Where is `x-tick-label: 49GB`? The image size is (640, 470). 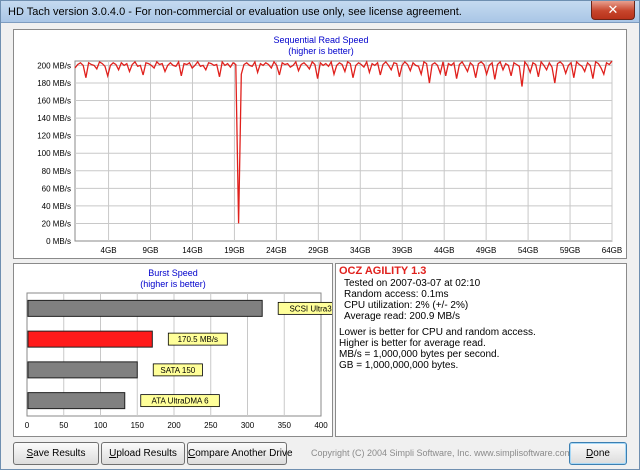
x-tick-label: 49GB is located at coordinates (486, 250).